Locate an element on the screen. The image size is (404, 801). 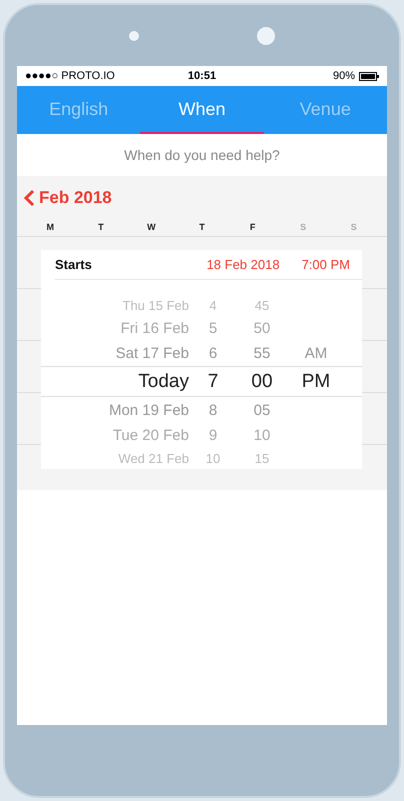
period-option: PM is located at coordinates (316, 381).